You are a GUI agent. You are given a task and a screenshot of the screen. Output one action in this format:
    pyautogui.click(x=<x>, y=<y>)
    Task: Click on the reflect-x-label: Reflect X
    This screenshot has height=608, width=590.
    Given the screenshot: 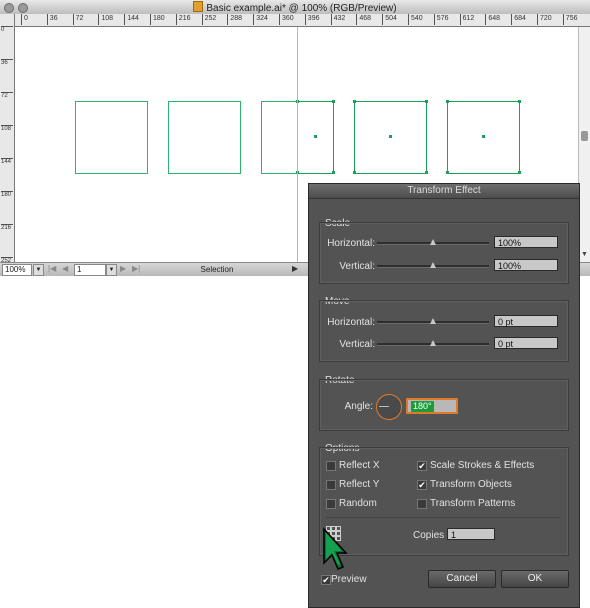 What is the action you would take?
    pyautogui.click(x=359, y=465)
    